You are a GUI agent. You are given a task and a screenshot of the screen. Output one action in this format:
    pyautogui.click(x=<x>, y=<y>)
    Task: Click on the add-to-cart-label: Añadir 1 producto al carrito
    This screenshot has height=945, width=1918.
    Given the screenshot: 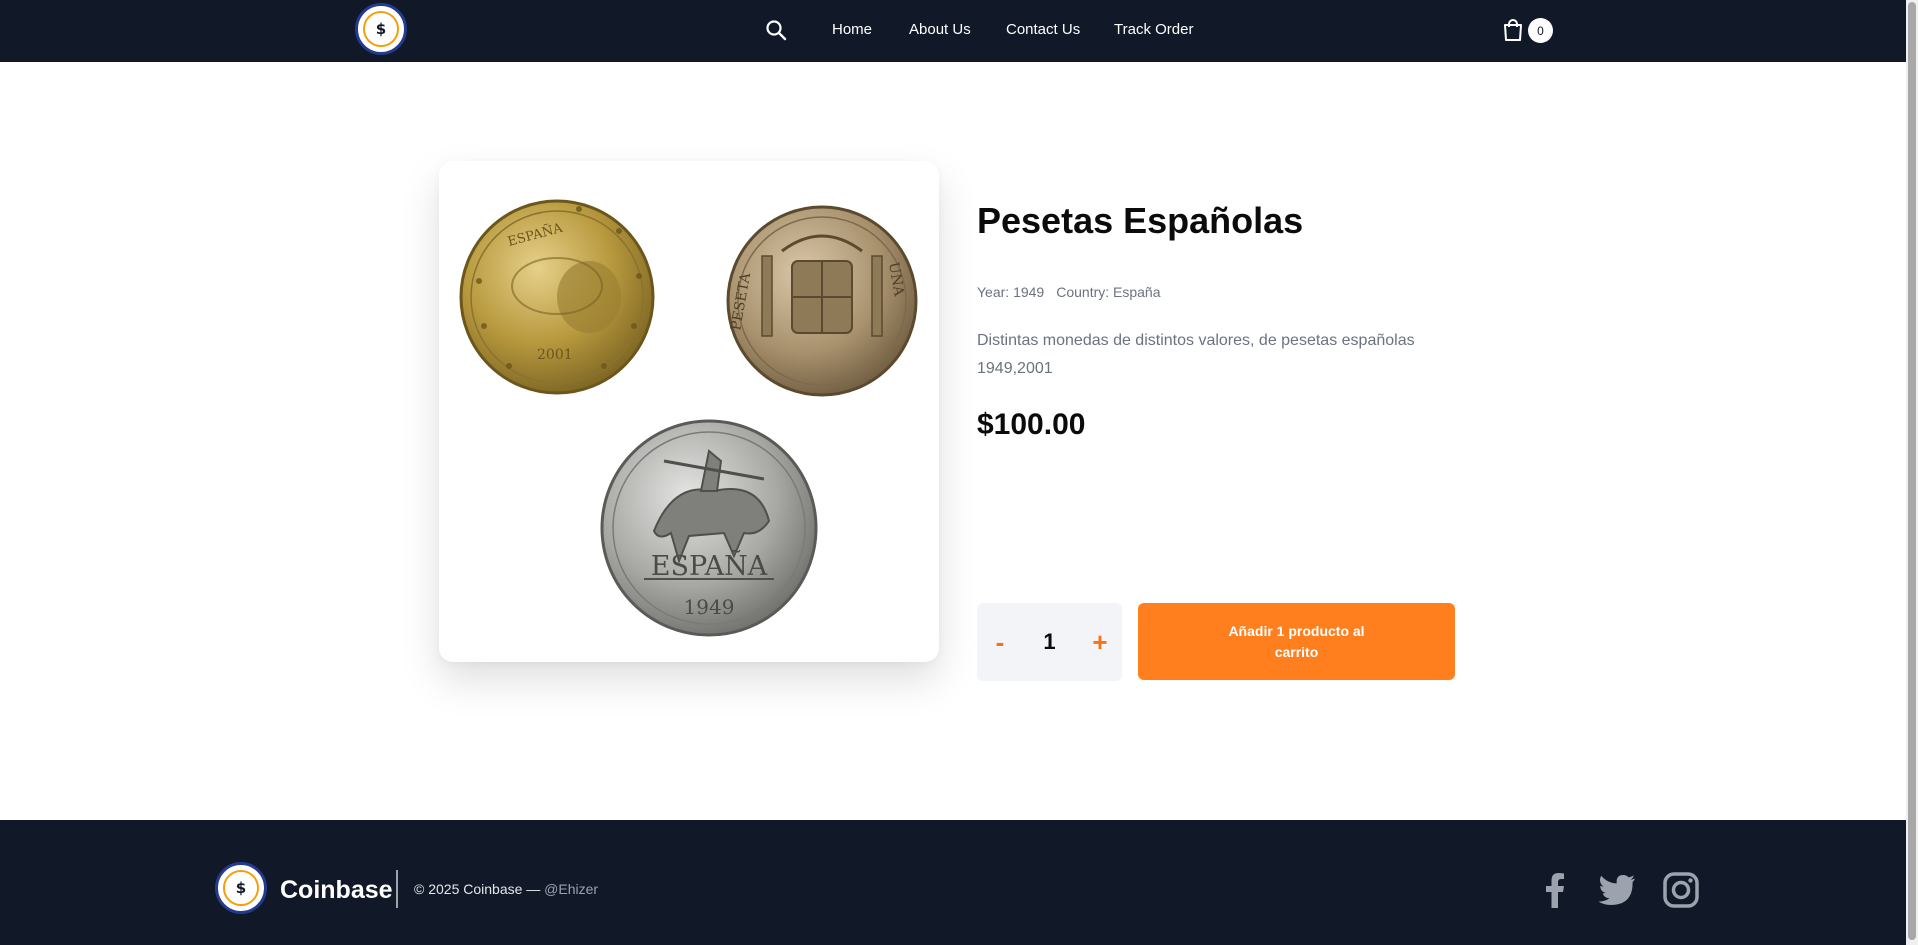 What is the action you would take?
    pyautogui.click(x=1296, y=641)
    